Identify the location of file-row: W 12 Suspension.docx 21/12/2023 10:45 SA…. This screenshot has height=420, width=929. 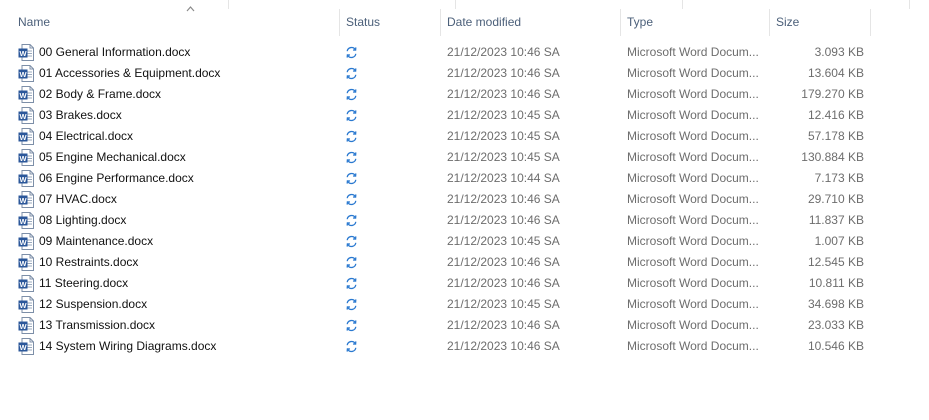
(464, 304).